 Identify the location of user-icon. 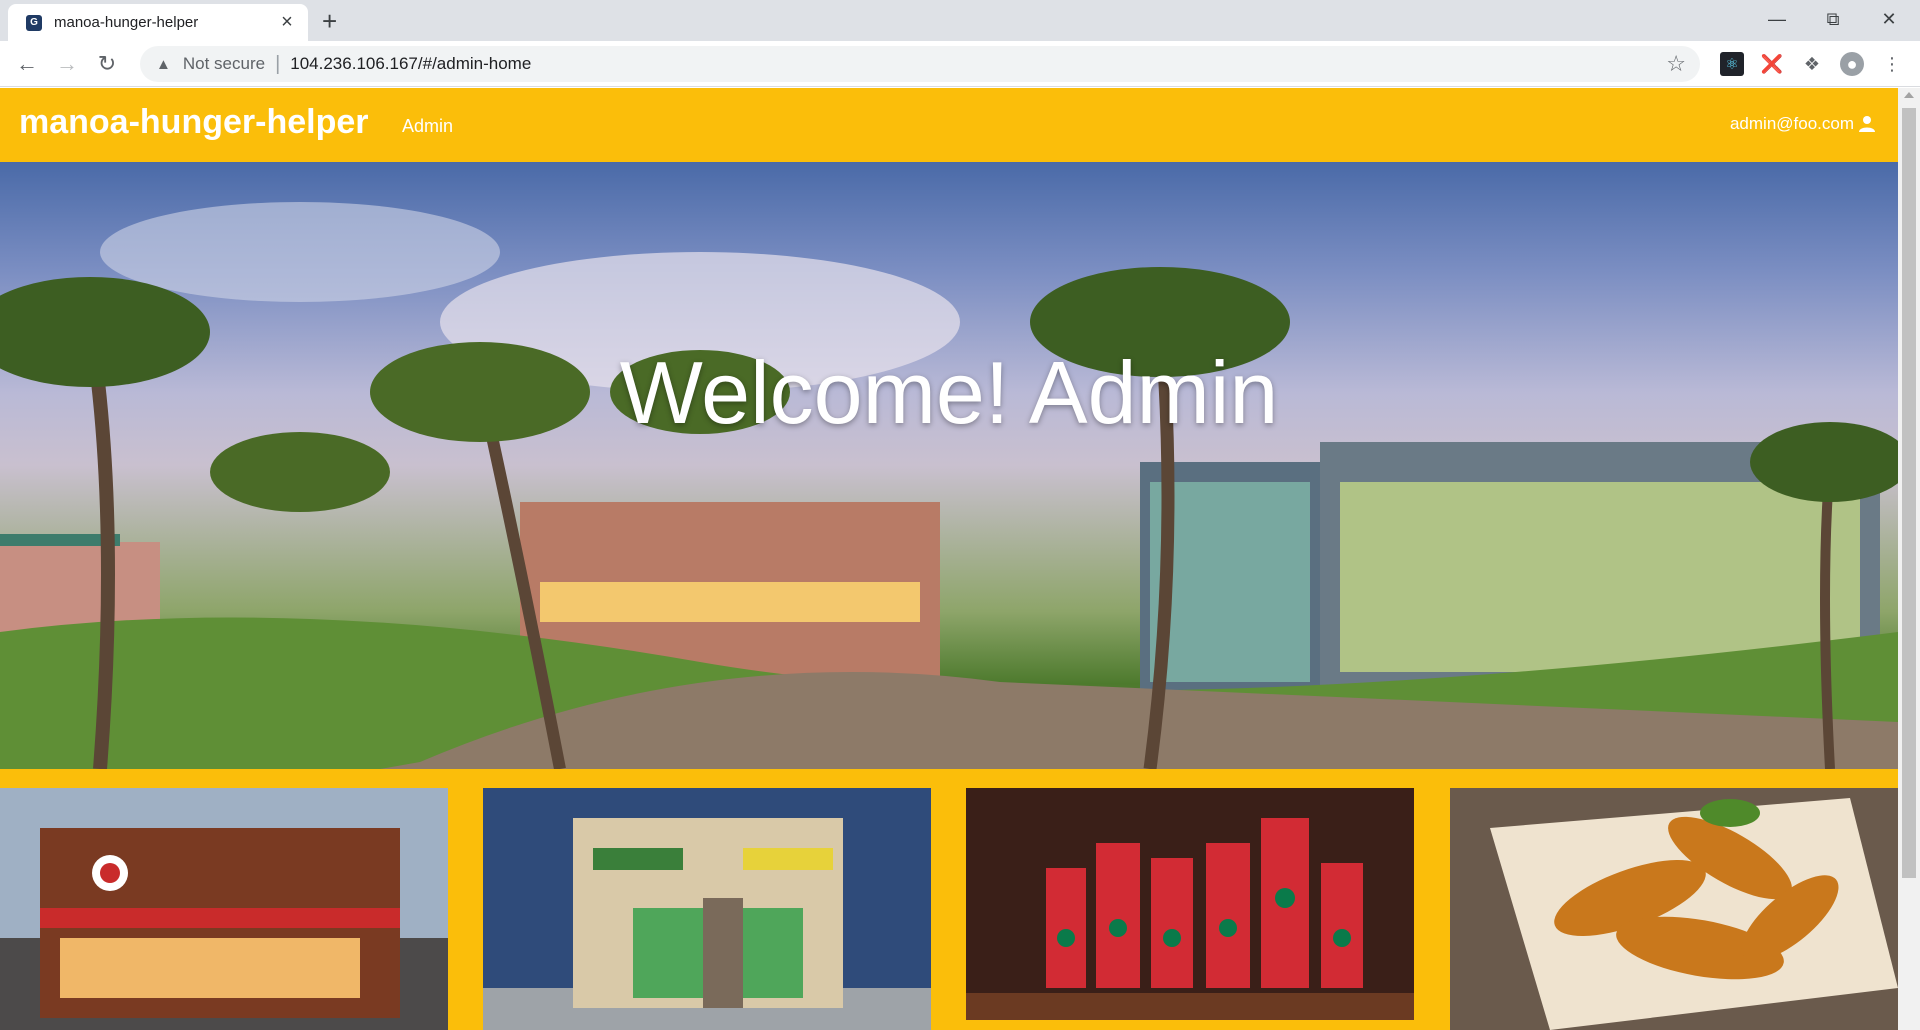
(1867, 124).